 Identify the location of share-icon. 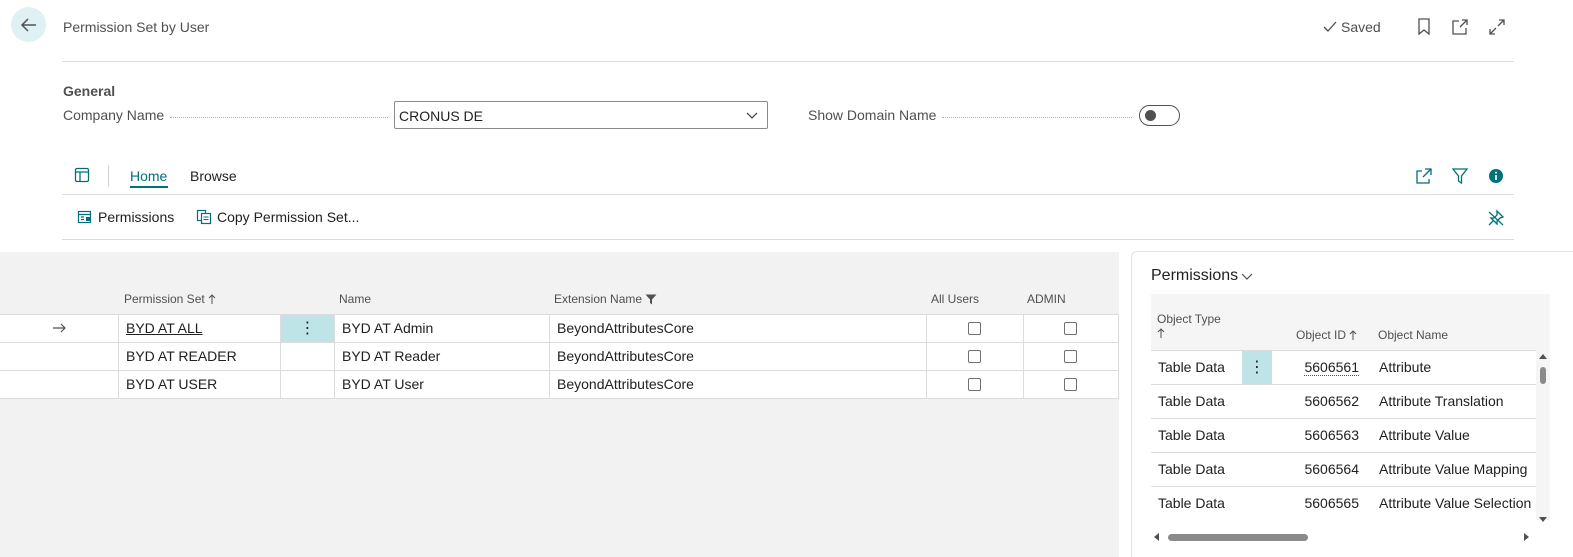
(1424, 176).